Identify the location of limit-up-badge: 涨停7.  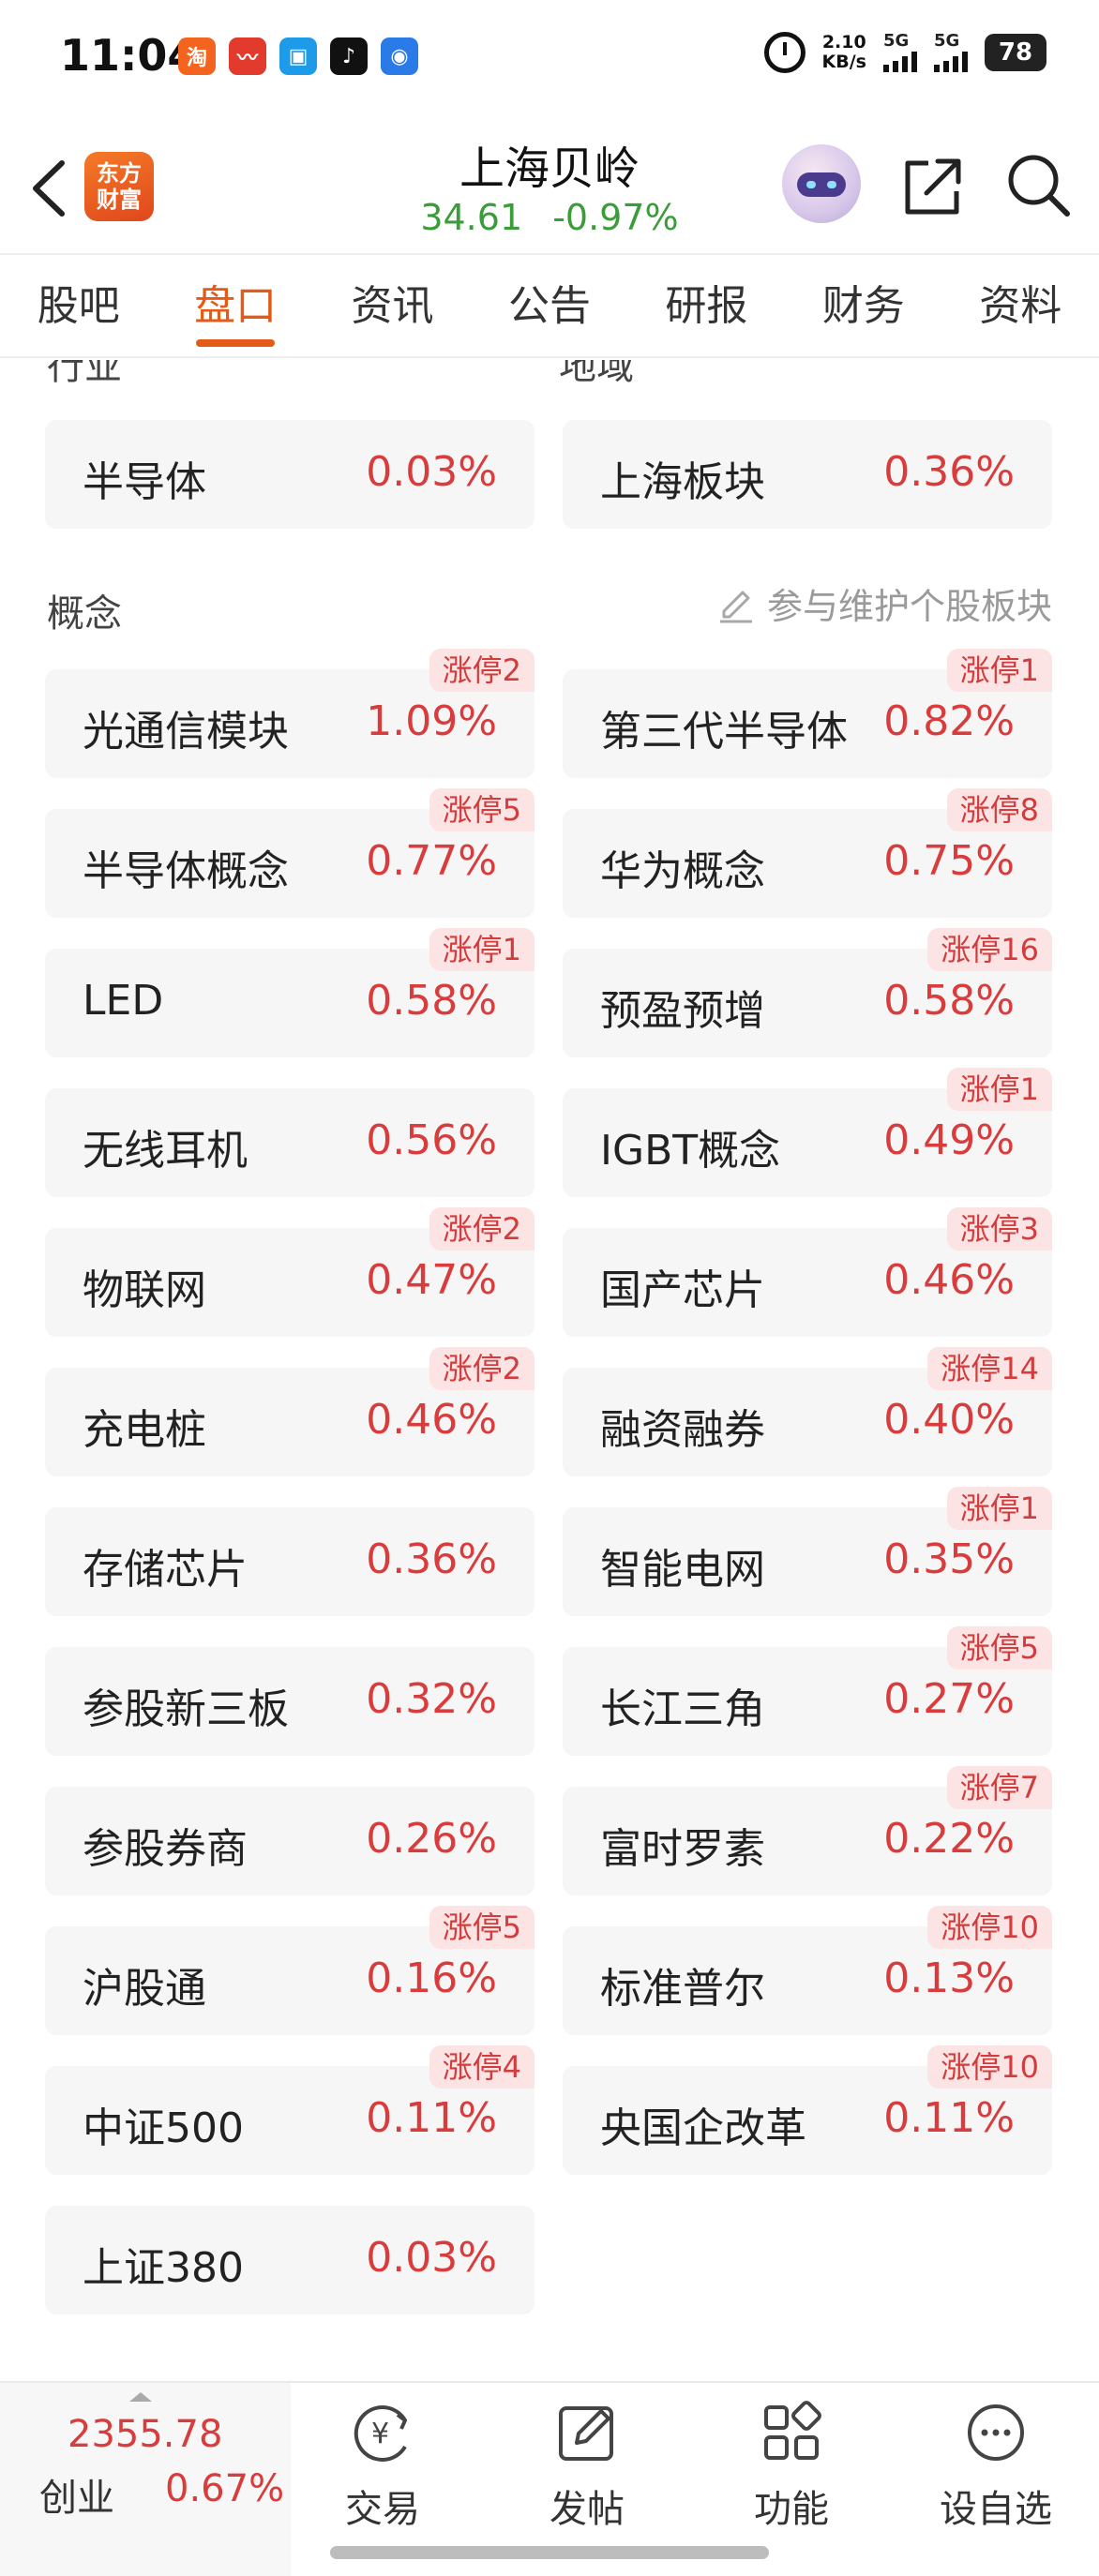
(999, 1787).